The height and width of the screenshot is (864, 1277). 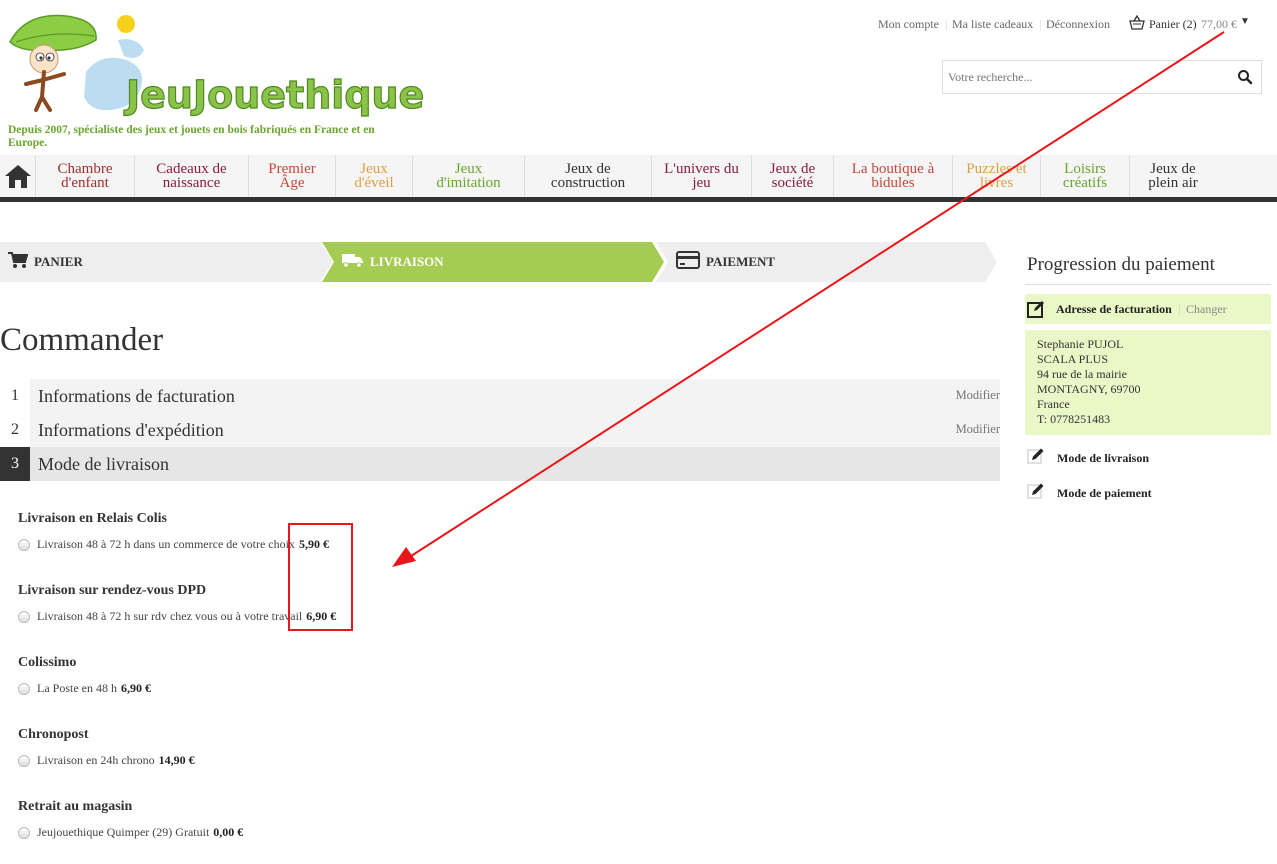 I want to click on option-price: 6,90 €, so click(x=321, y=616).